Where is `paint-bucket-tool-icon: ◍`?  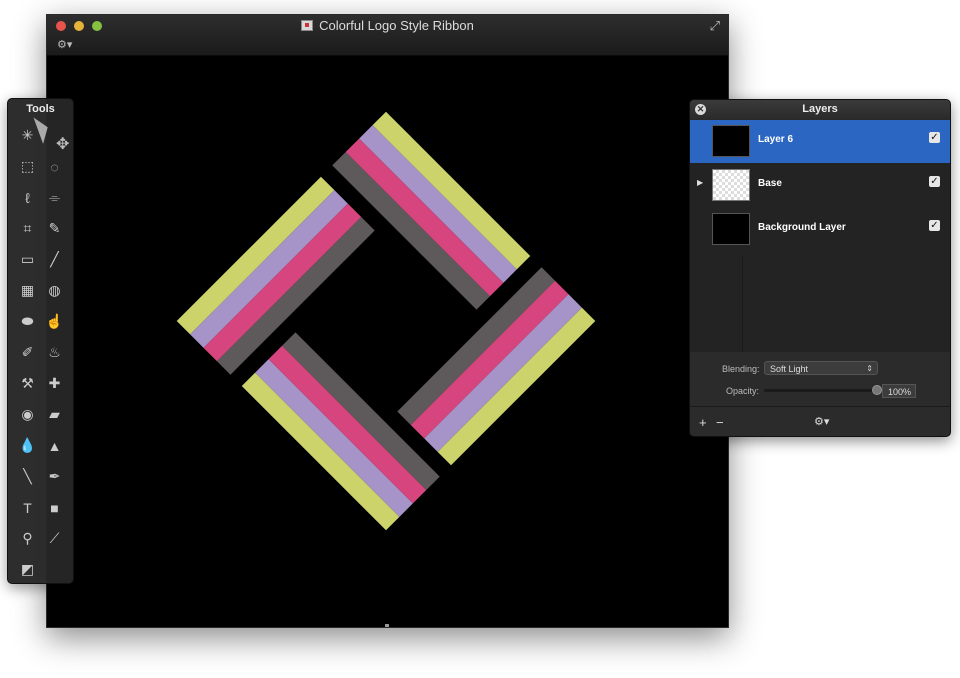 paint-bucket-tool-icon: ◍ is located at coordinates (54, 290).